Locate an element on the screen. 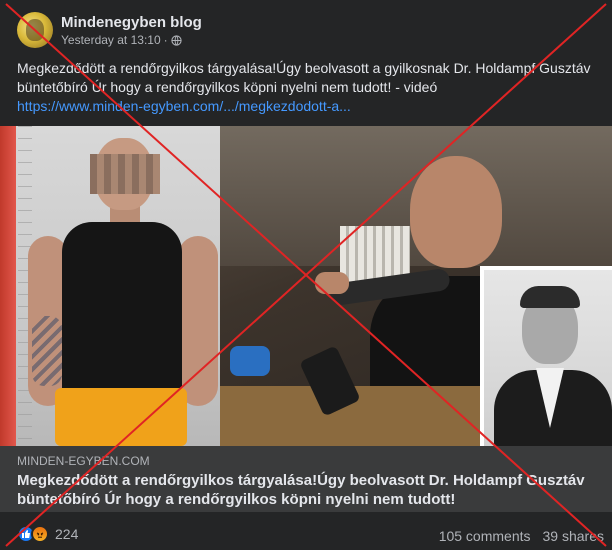 Image resolution: width=612 pixels, height=550 pixels. globe-icon is located at coordinates (176, 40).